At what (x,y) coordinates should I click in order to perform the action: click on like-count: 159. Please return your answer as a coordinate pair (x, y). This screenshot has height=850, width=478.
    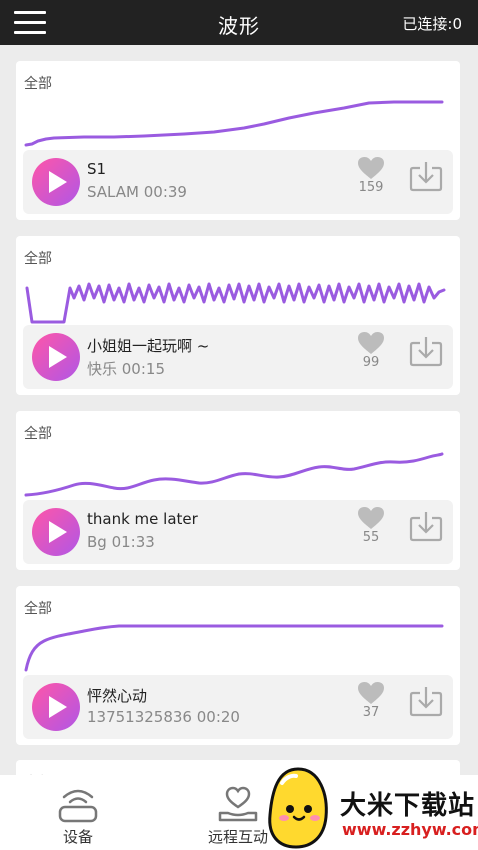
    Looking at the image, I should click on (371, 187).